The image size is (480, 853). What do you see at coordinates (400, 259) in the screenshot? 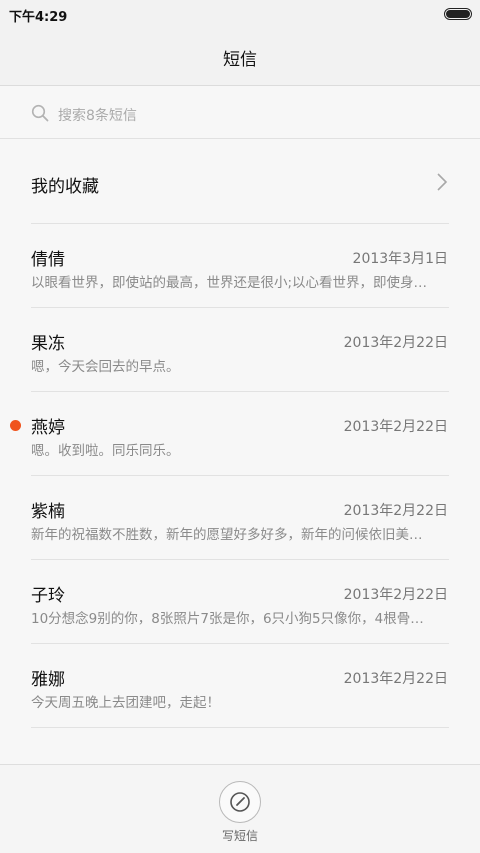
I see `message-date: 2013年3月1日` at bounding box center [400, 259].